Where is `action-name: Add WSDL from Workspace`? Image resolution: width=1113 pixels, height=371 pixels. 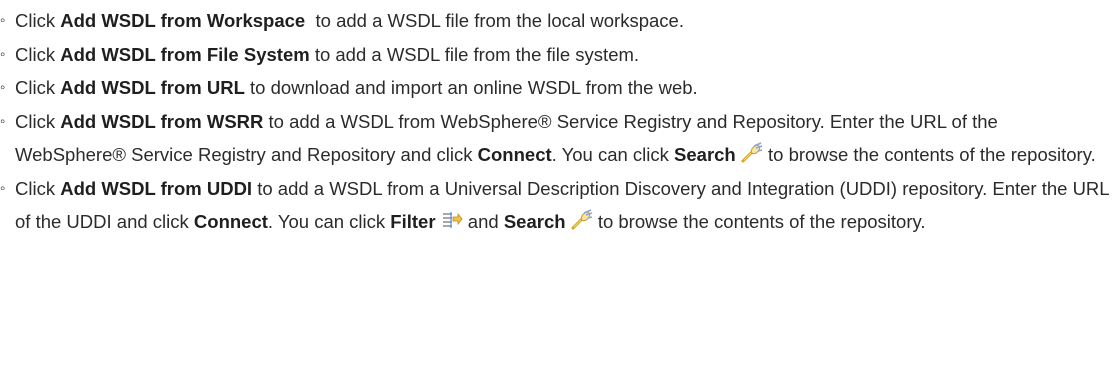 action-name: Add WSDL from Workspace is located at coordinates (183, 20).